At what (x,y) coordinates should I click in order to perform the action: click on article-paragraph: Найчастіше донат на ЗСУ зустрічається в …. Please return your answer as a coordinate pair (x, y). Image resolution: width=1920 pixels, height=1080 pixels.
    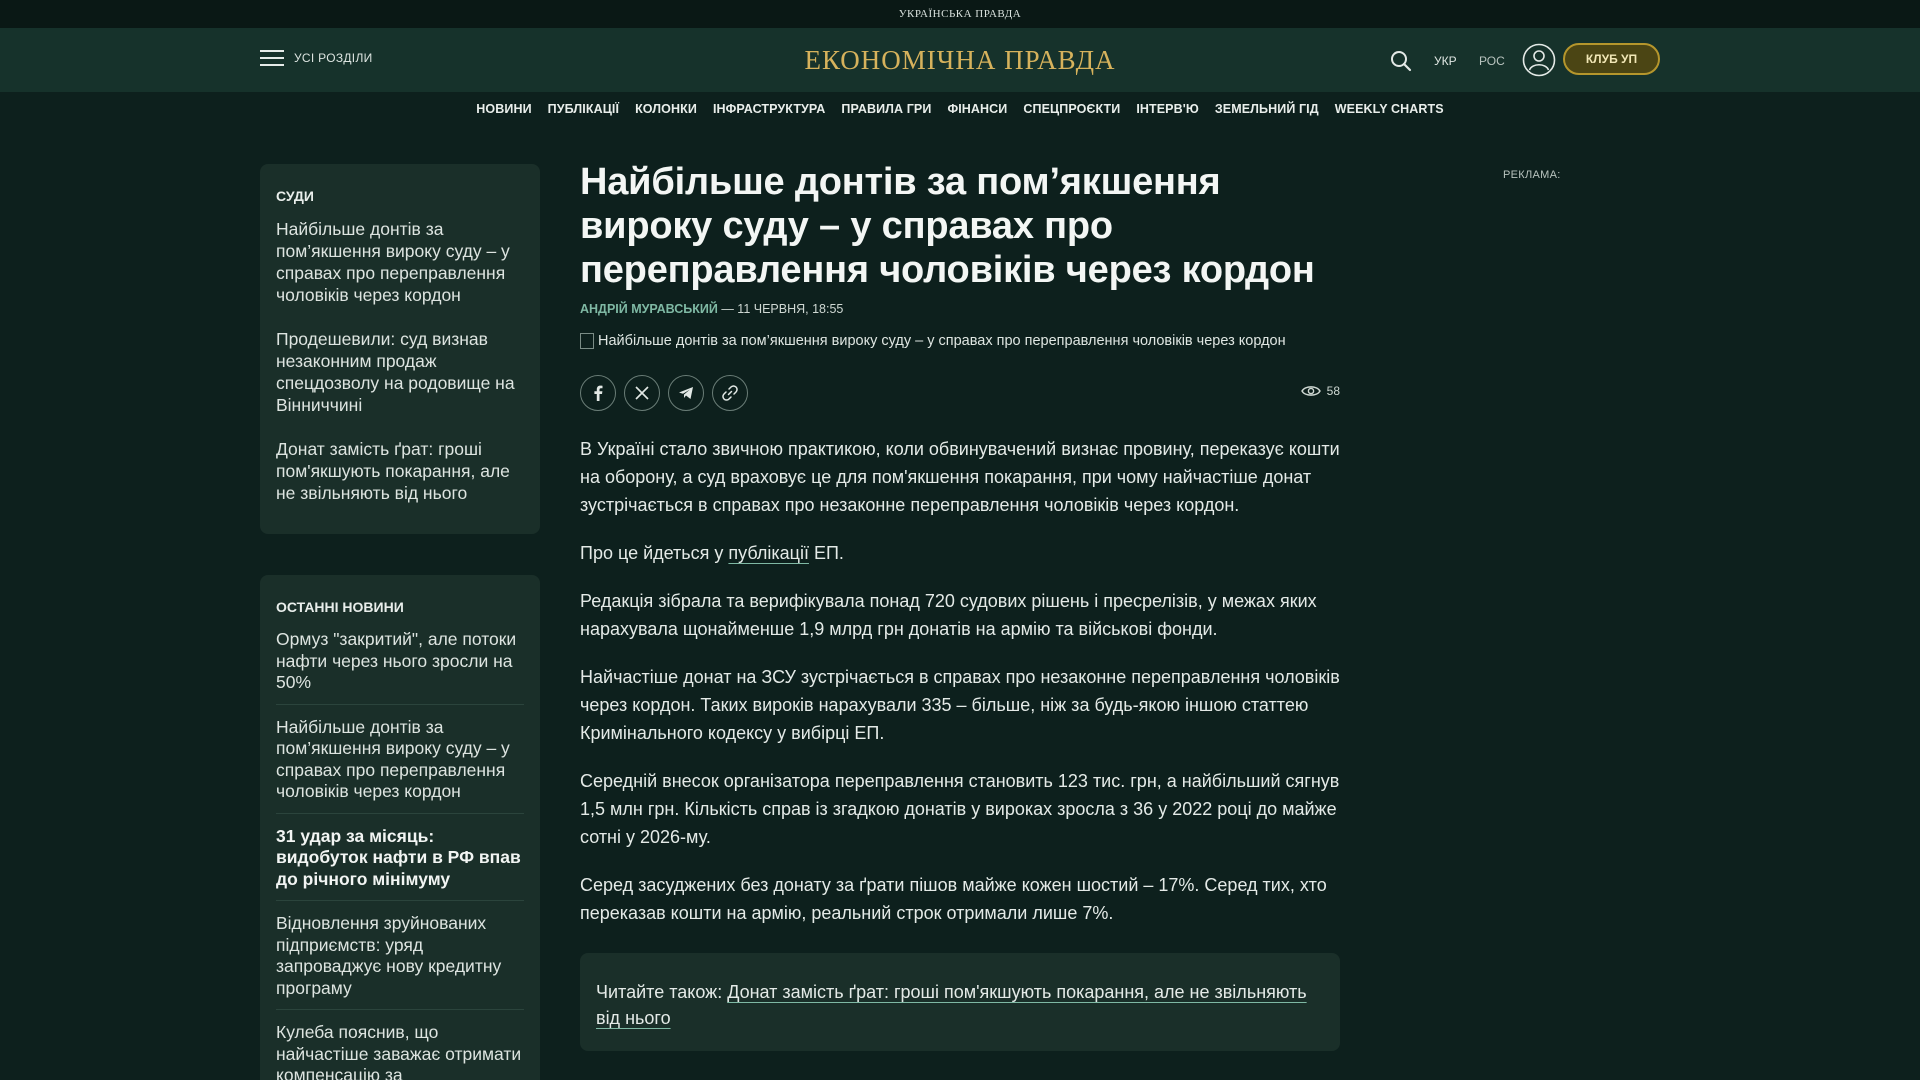
    Looking at the image, I should click on (960, 705).